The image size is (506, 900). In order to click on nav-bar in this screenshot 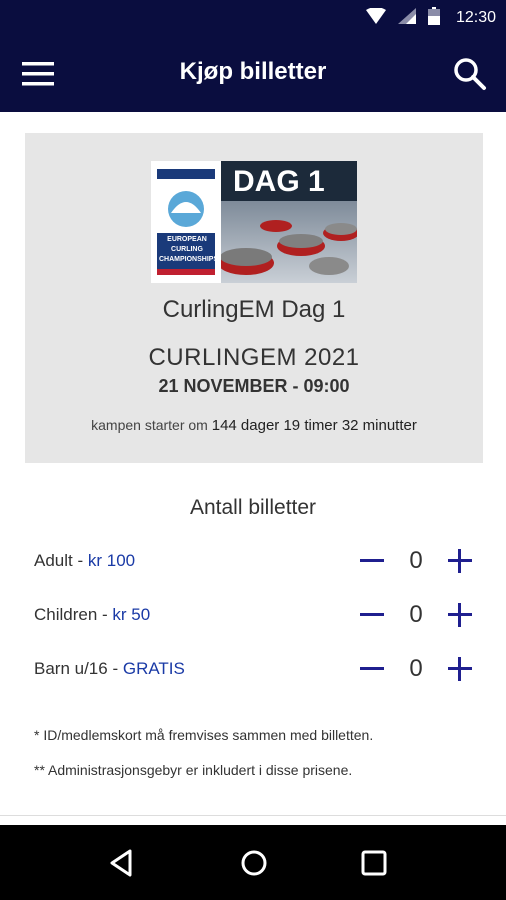, I will do `click(253, 862)`.